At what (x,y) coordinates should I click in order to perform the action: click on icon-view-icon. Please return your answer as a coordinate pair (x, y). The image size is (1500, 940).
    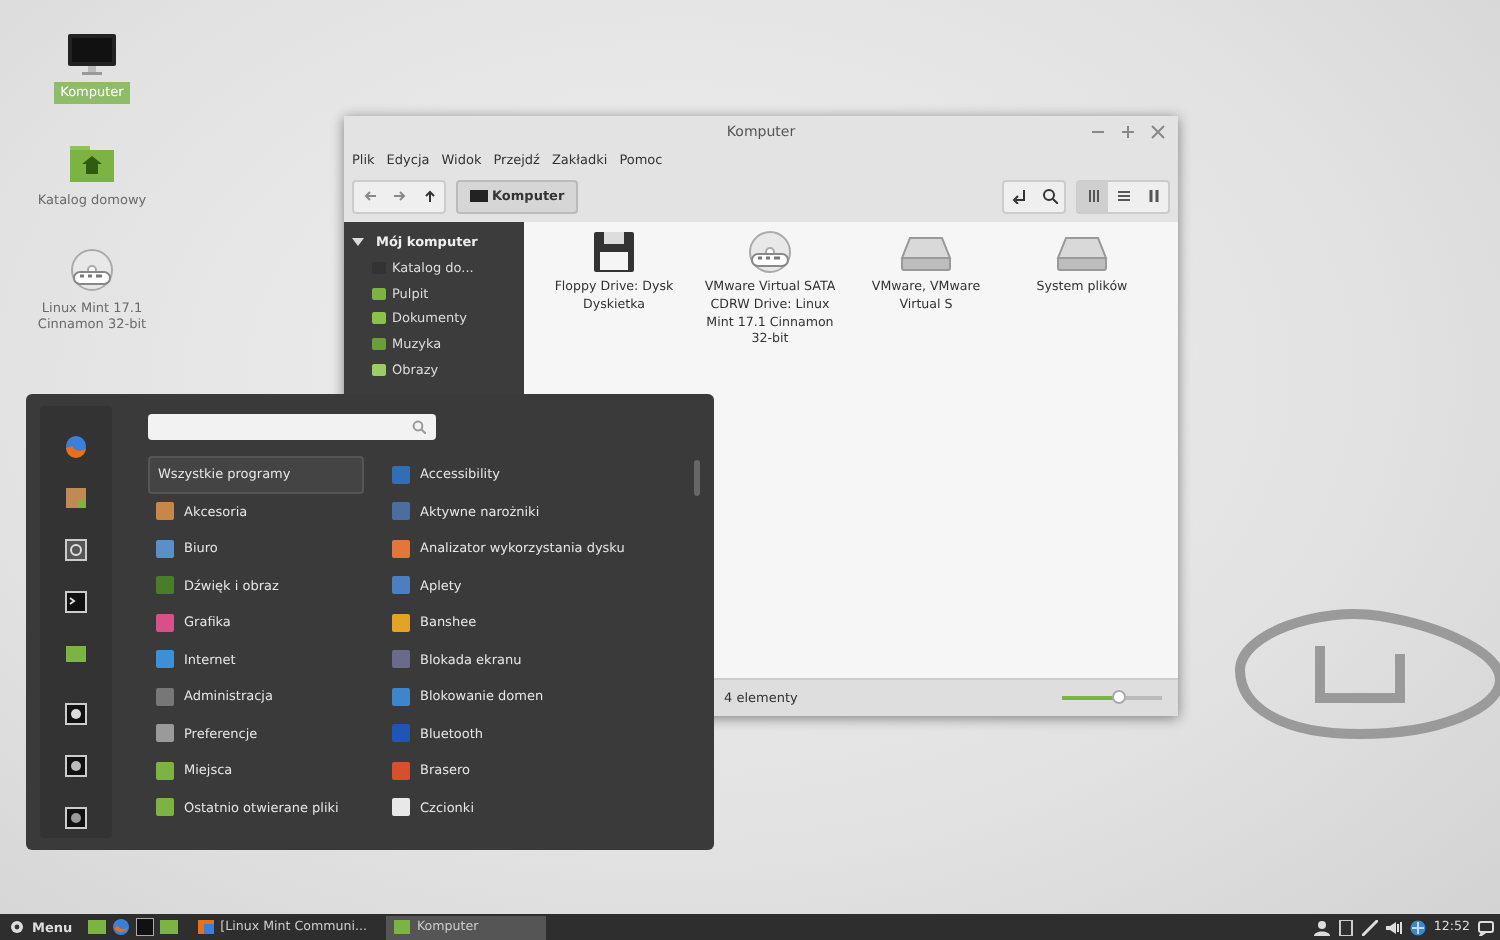
    Looking at the image, I should click on (1093, 196).